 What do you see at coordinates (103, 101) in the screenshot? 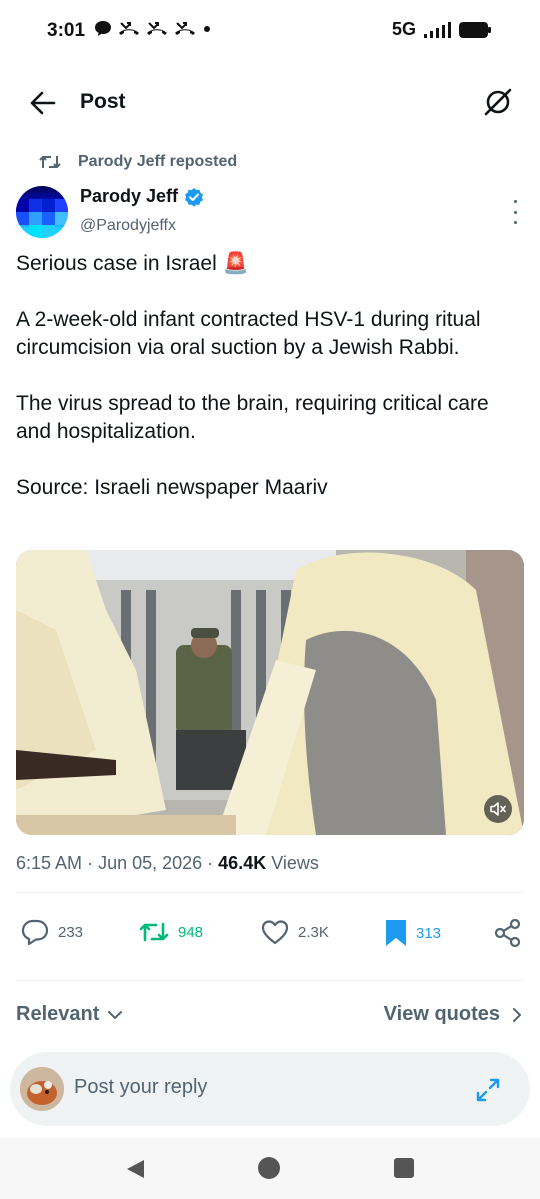
I see `page-title: Post` at bounding box center [103, 101].